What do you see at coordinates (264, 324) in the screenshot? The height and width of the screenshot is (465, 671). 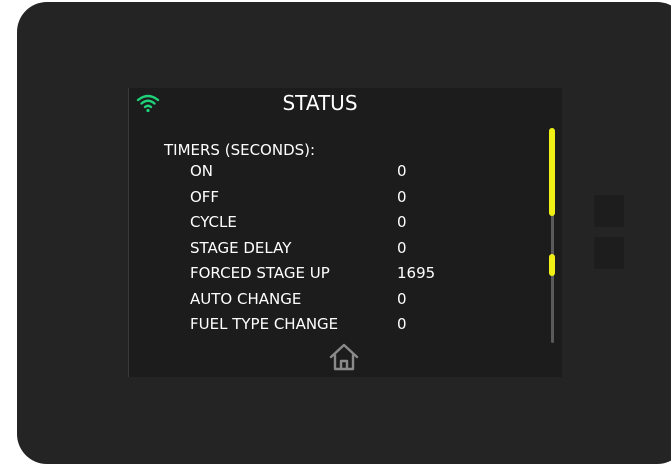 I see `timer-label: FUEL TYPE CHANGE` at bounding box center [264, 324].